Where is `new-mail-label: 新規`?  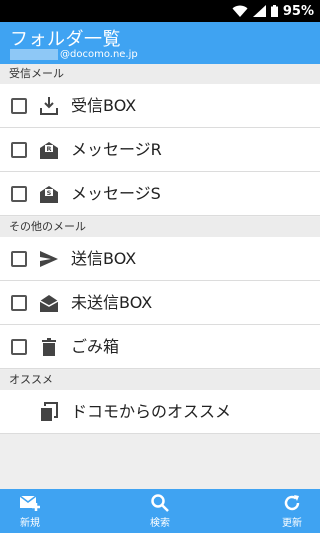 new-mail-label: 新規 is located at coordinates (30, 523).